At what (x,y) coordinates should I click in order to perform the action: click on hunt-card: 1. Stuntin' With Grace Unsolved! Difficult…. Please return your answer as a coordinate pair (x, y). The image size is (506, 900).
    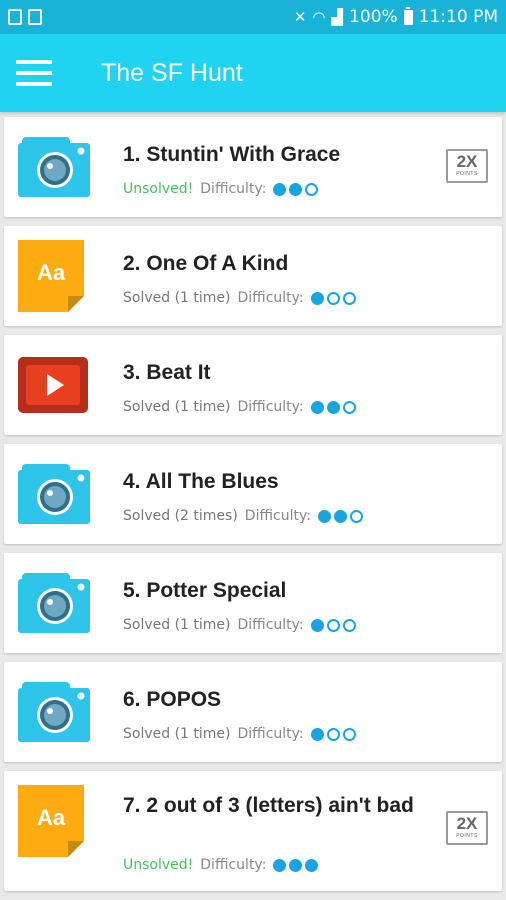
    Looking at the image, I should click on (253, 167).